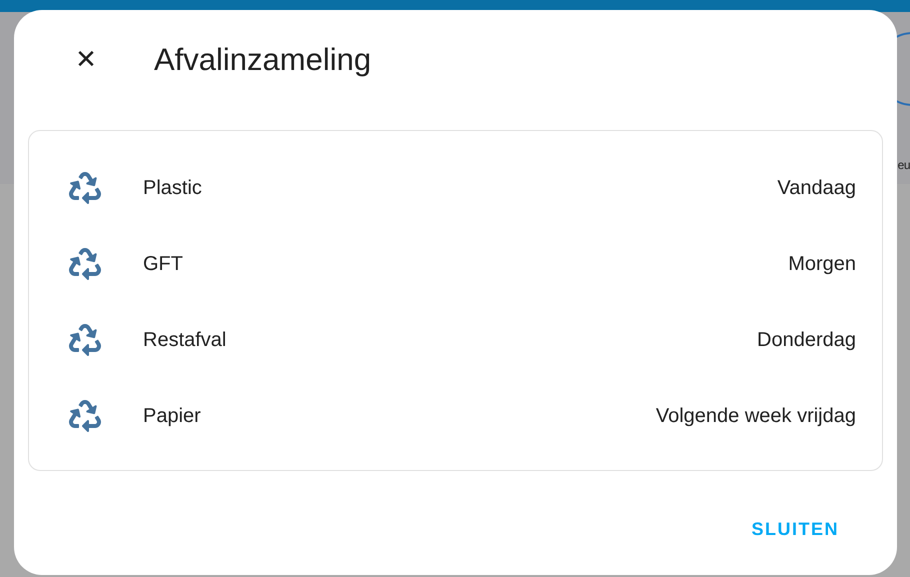 The width and height of the screenshot is (910, 577). I want to click on dialog-title: Afvalinzameling, so click(263, 60).